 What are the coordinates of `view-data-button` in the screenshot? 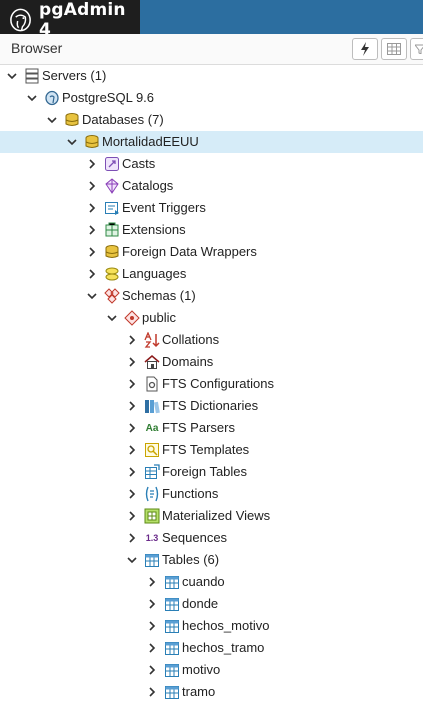 It's located at (394, 49).